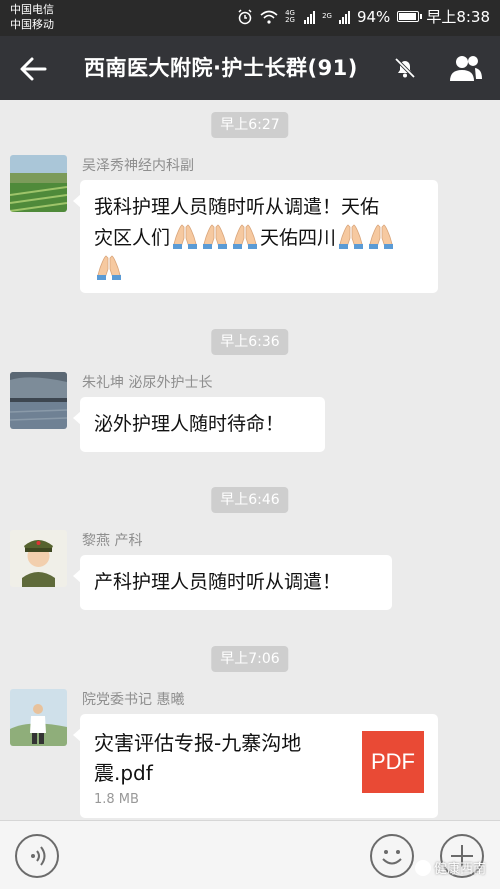 The width and height of the screenshot is (500, 889). What do you see at coordinates (405, 68) in the screenshot?
I see `mute-bell-icon` at bounding box center [405, 68].